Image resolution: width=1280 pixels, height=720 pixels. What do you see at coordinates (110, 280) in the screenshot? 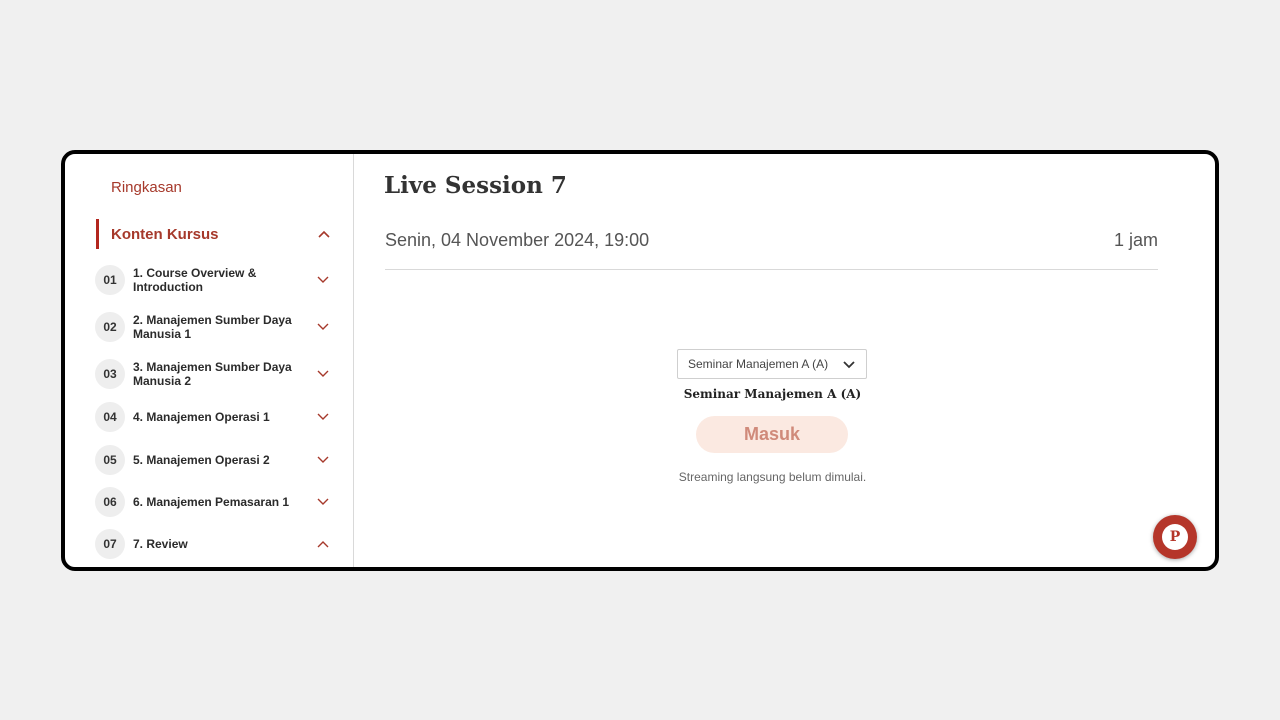
I see `module-number: 01` at bounding box center [110, 280].